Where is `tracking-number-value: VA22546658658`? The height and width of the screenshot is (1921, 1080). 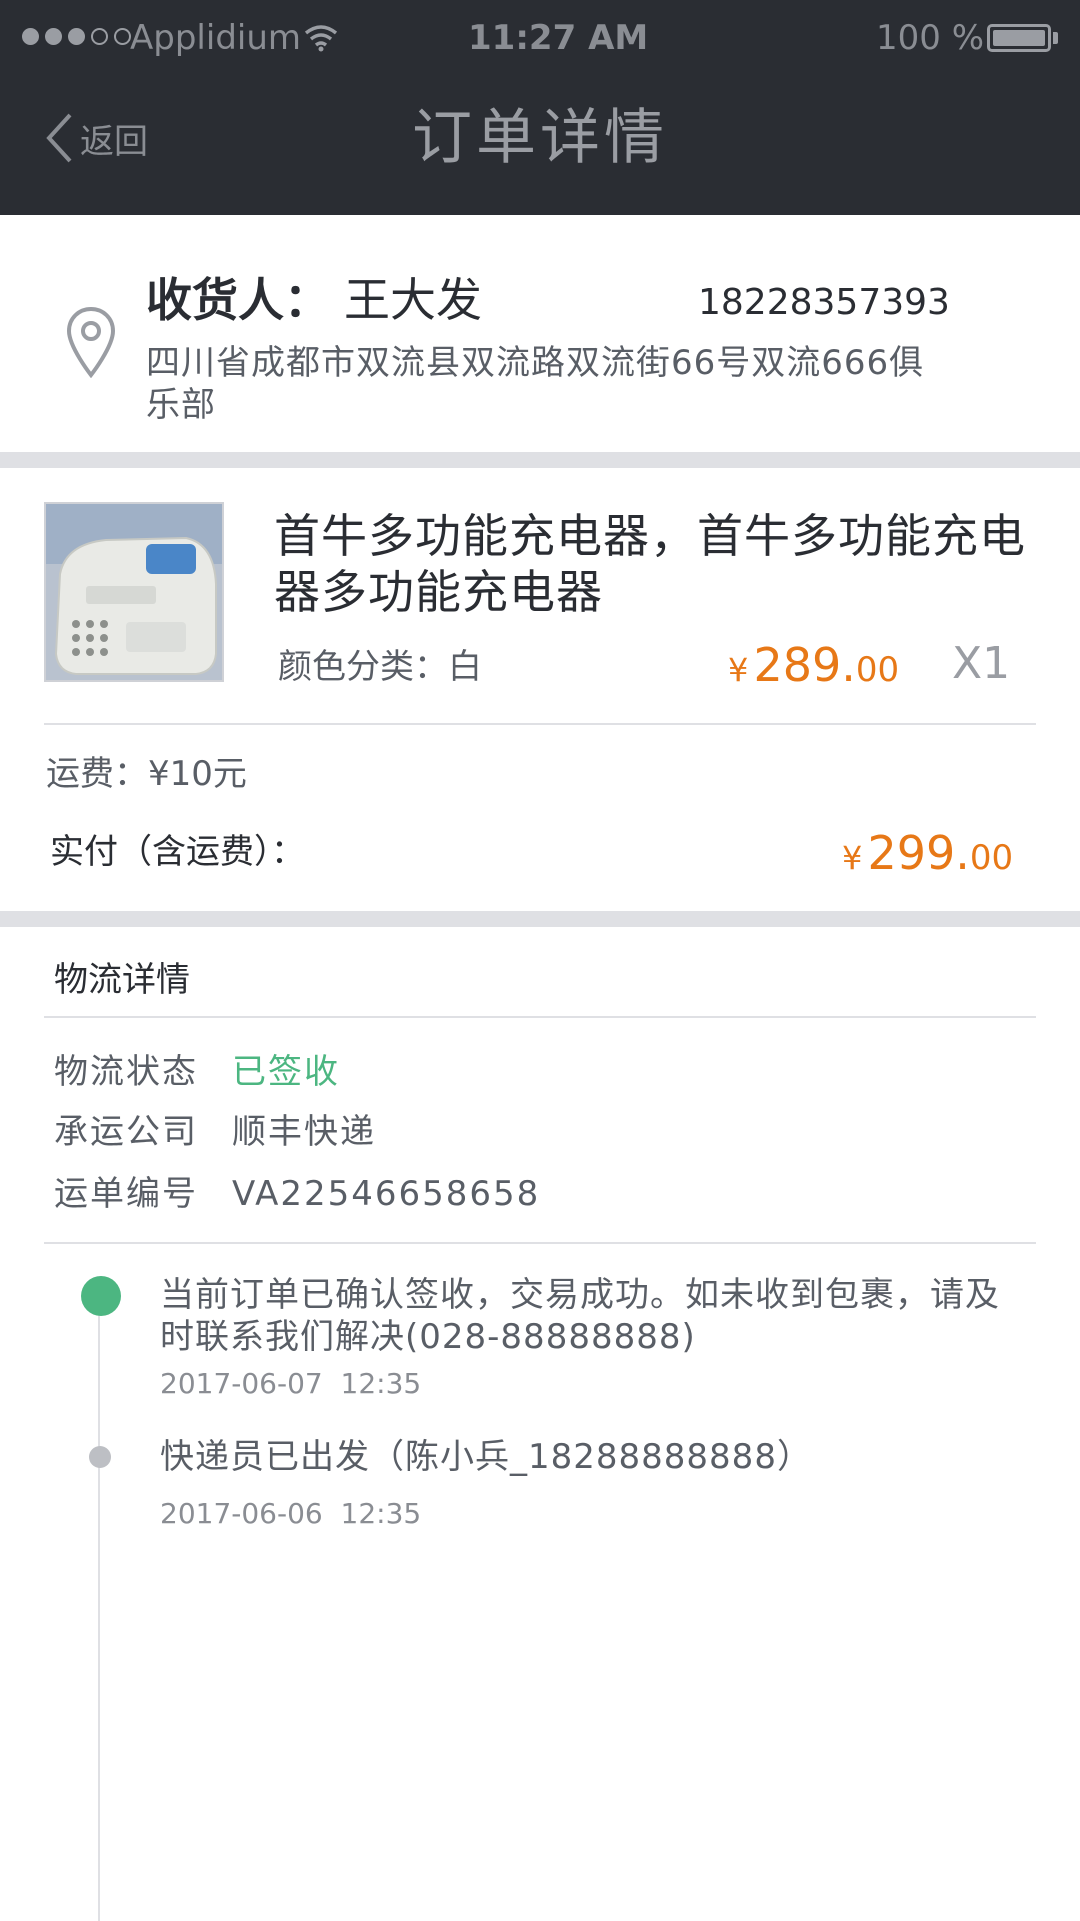 tracking-number-value: VA22546658658 is located at coordinates (386, 1194).